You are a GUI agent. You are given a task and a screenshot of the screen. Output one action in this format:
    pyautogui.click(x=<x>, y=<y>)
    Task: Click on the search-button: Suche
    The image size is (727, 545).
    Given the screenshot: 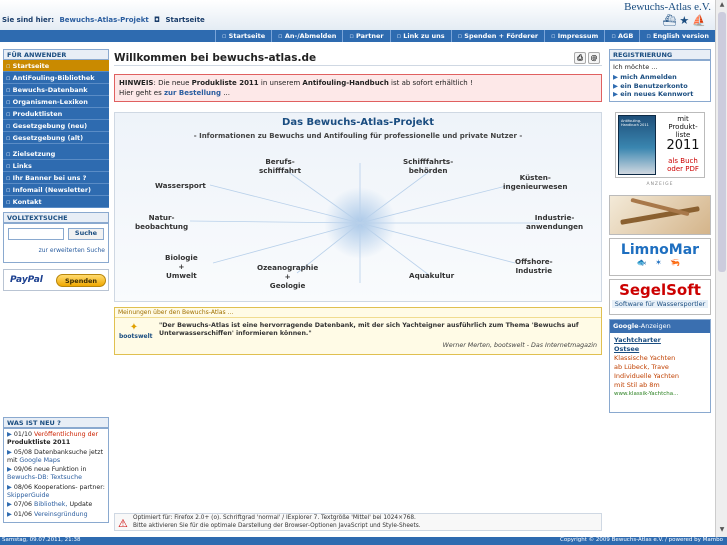 What is the action you would take?
    pyautogui.click(x=86, y=234)
    